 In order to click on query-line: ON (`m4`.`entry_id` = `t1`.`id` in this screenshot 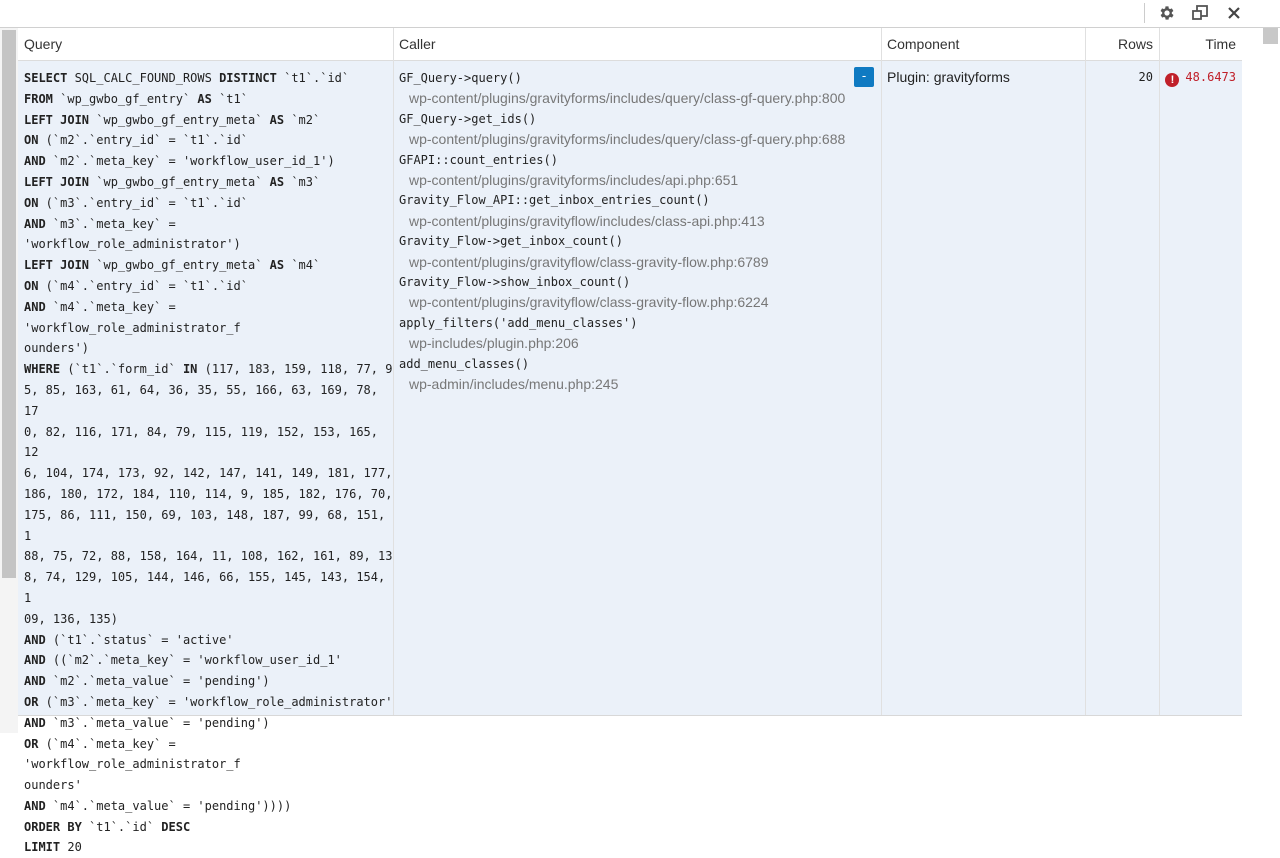, I will do `click(208, 286)`.